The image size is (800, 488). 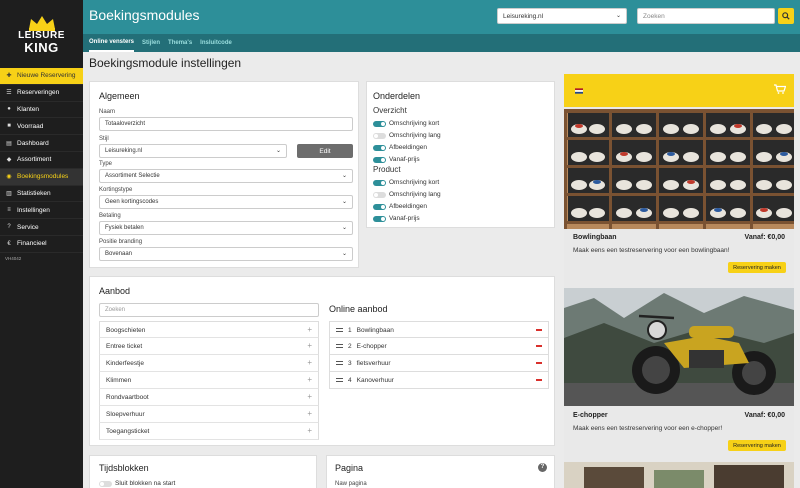 What do you see at coordinates (128, 431) in the screenshot?
I see `list-item-label: Toegangsticket` at bounding box center [128, 431].